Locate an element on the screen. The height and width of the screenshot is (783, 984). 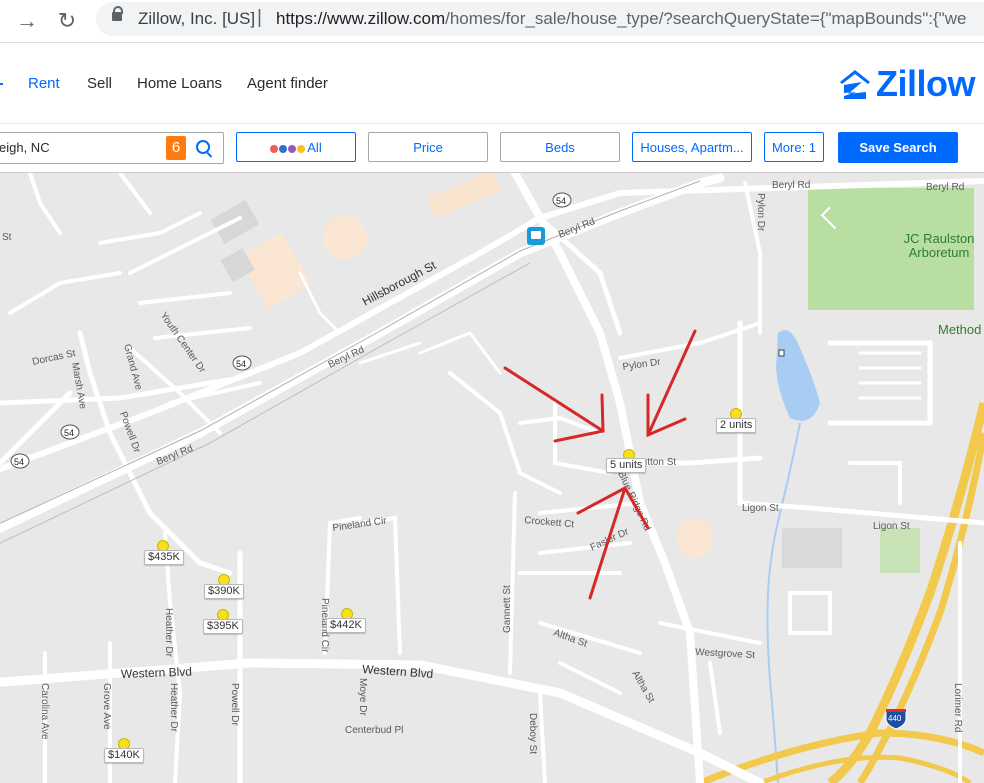
poi-arboretum: JC Raulston Arboretum is located at coordinates (939, 246).